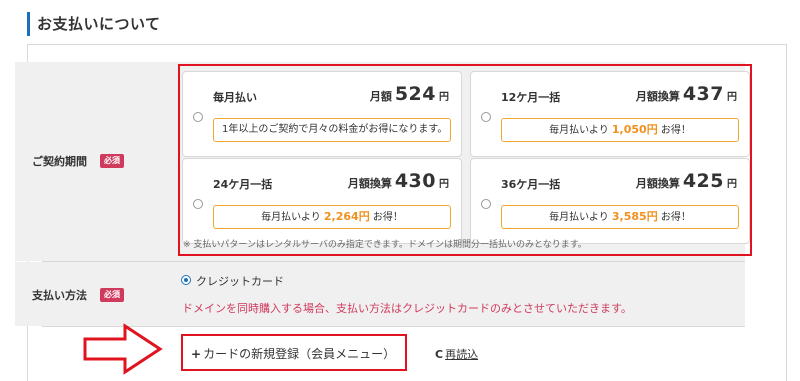 The height and width of the screenshot is (381, 800). I want to click on plan-name: 毎月払い, so click(235, 97).